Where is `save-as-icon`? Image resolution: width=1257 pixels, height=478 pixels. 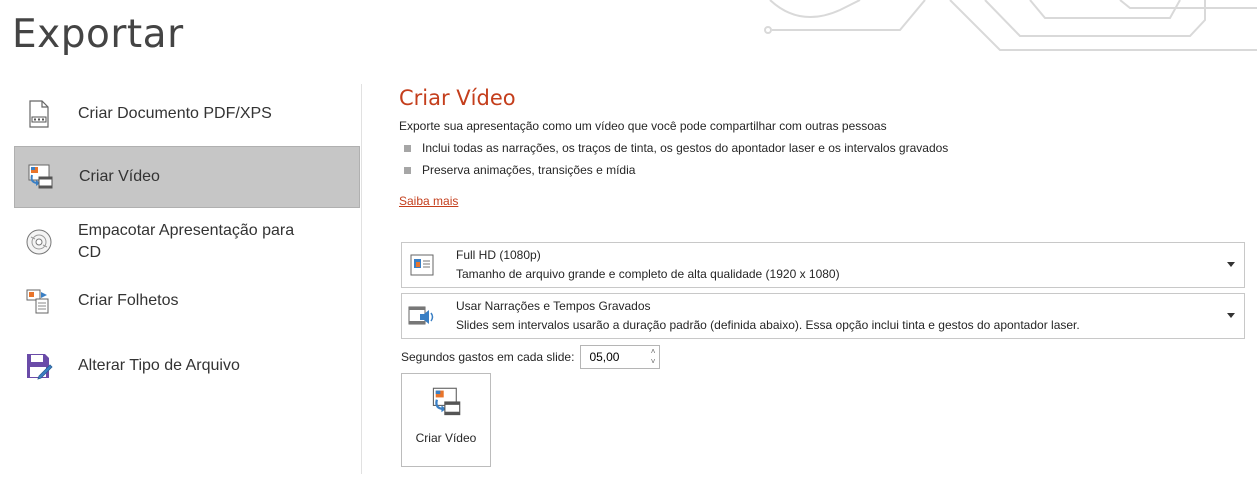
save-as-icon is located at coordinates (39, 366).